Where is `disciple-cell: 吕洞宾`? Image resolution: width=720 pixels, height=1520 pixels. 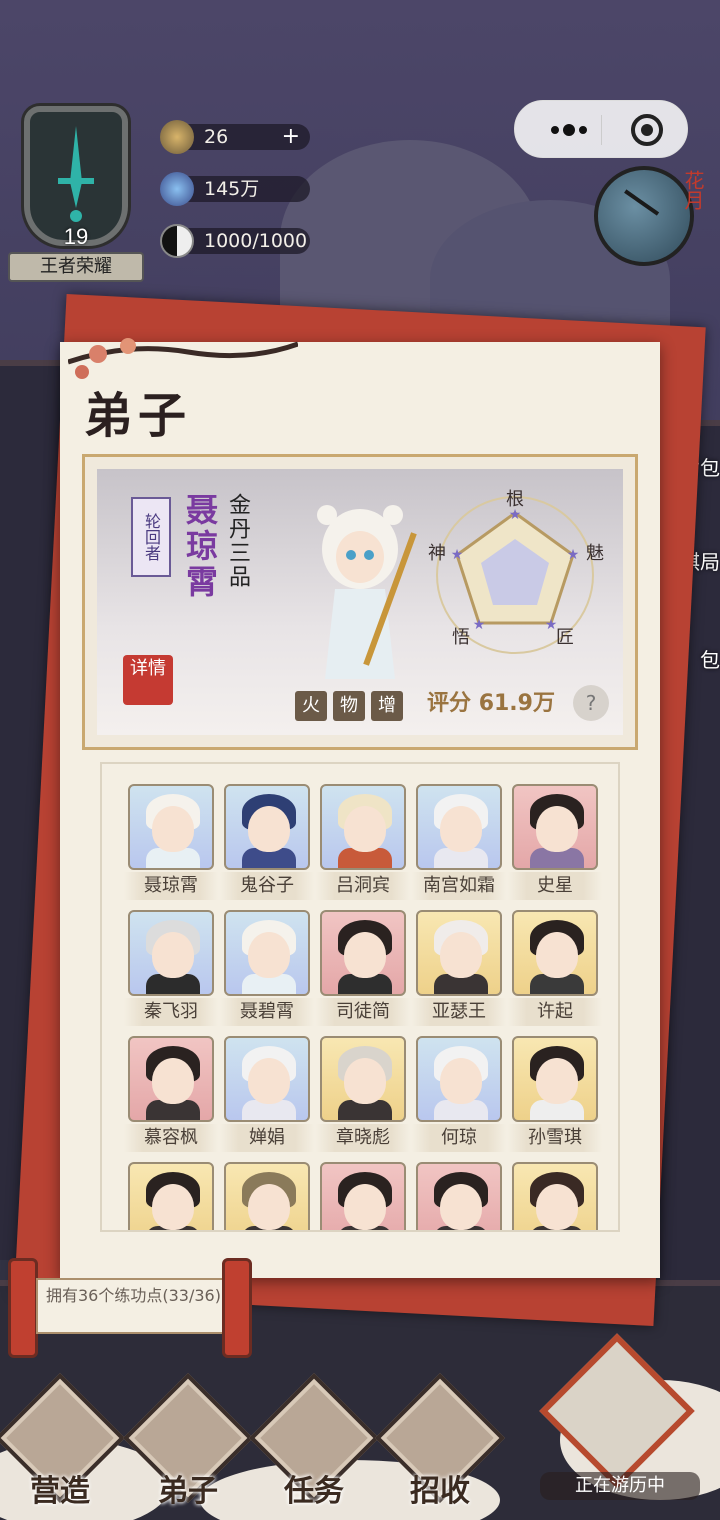 disciple-cell: 吕洞宾 is located at coordinates (363, 842).